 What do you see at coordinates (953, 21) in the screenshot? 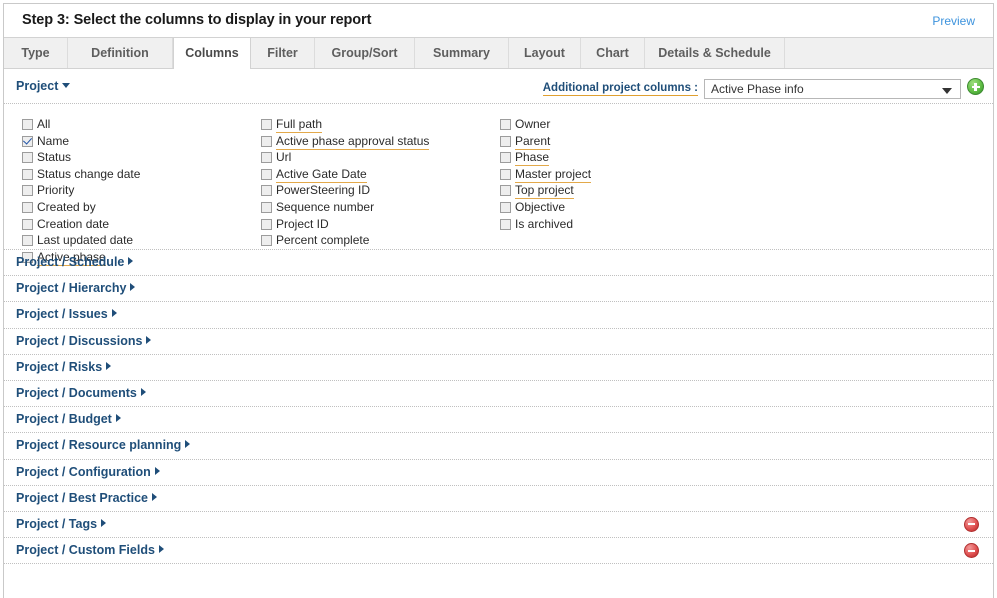
I see `preview-link: Preview` at bounding box center [953, 21].